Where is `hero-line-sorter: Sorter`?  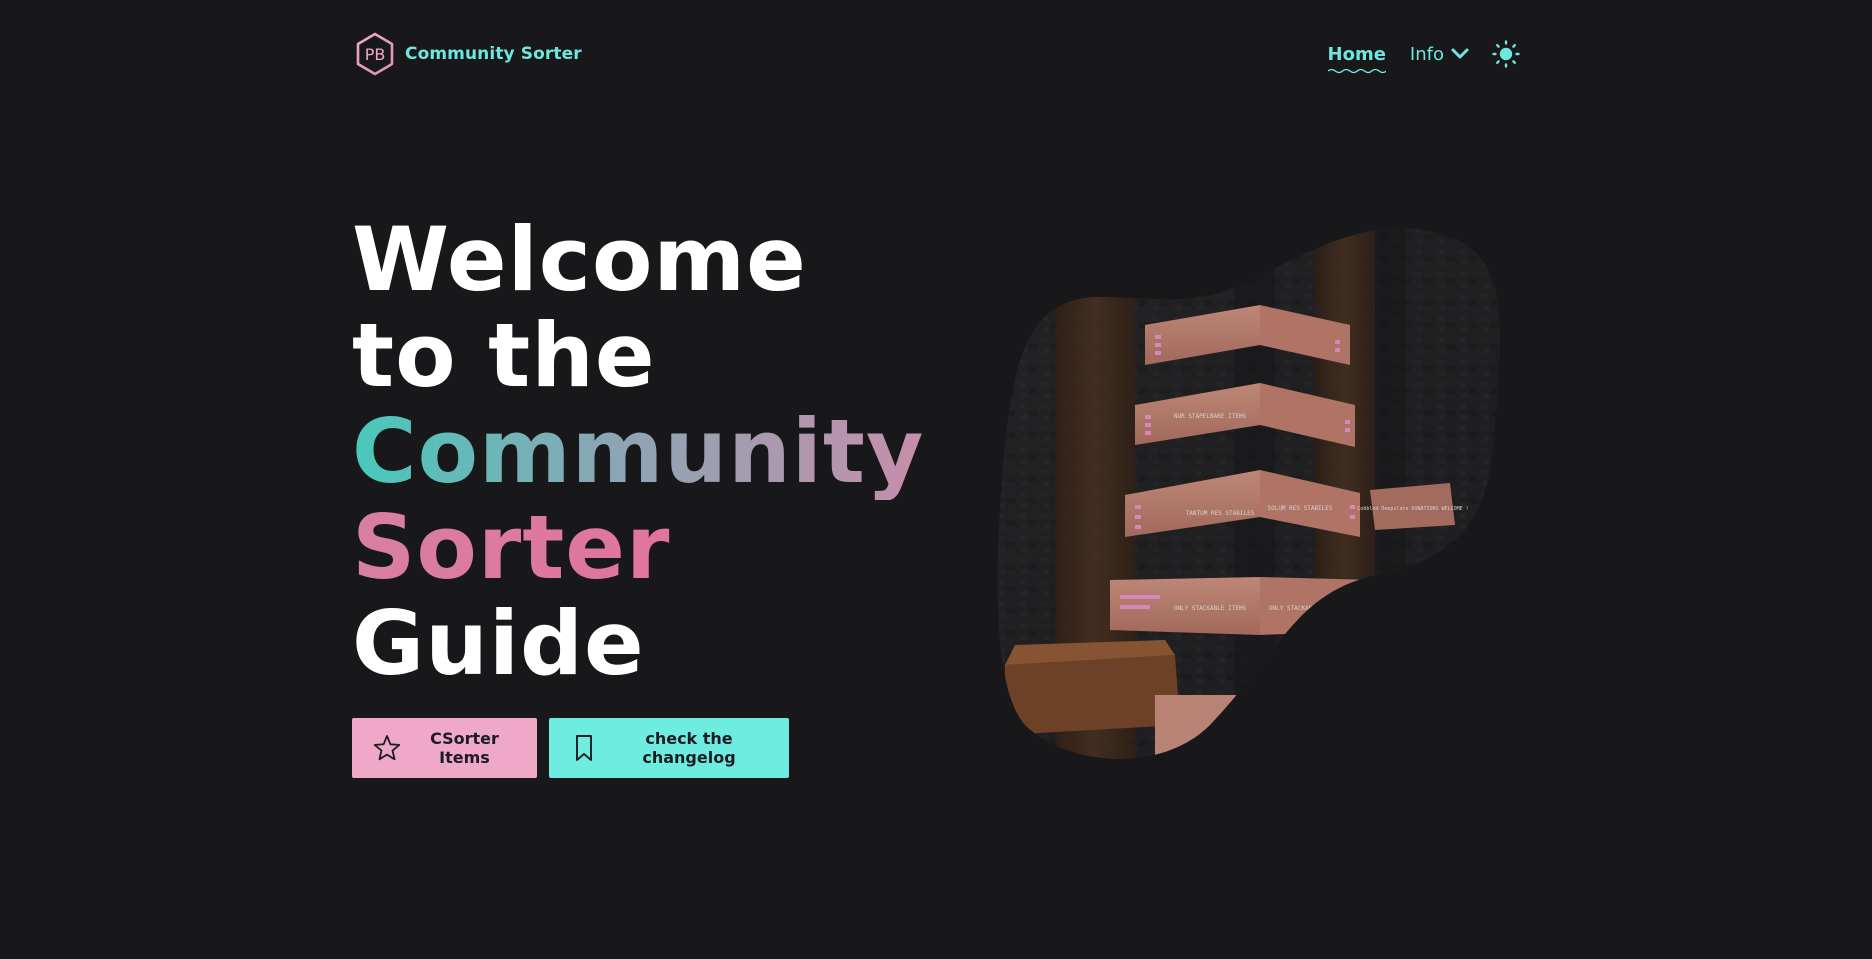 hero-line-sorter: Sorter is located at coordinates (638, 548).